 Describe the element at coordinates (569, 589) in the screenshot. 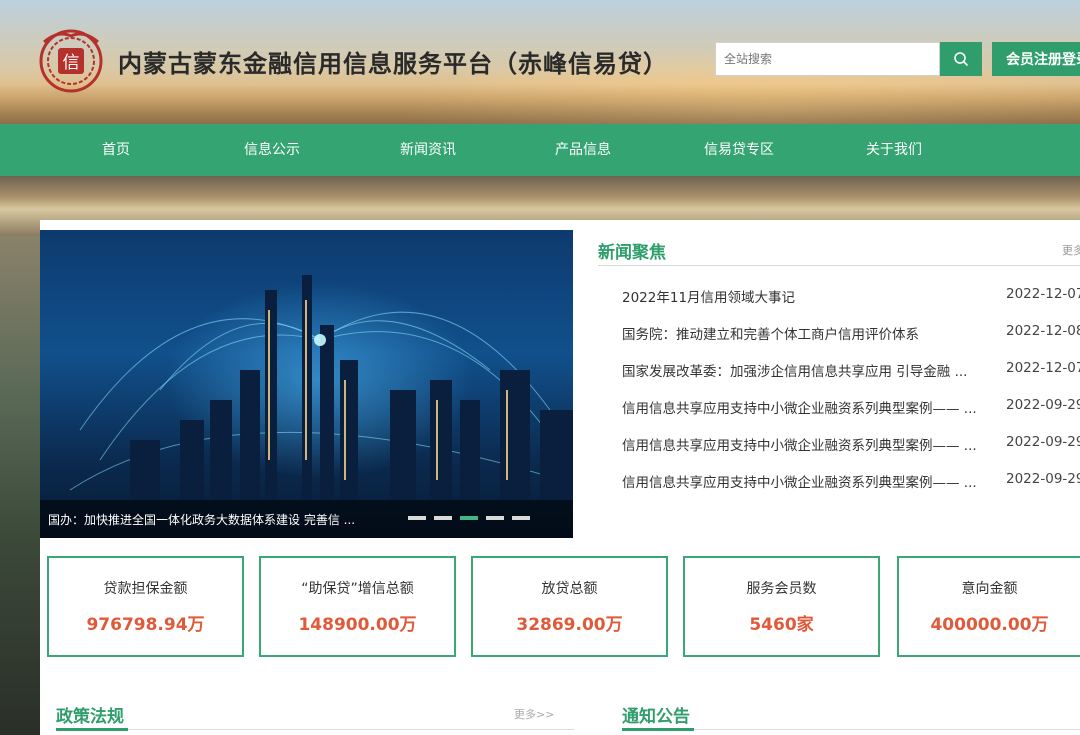

I see `stat-label: 放贷总额` at that location.